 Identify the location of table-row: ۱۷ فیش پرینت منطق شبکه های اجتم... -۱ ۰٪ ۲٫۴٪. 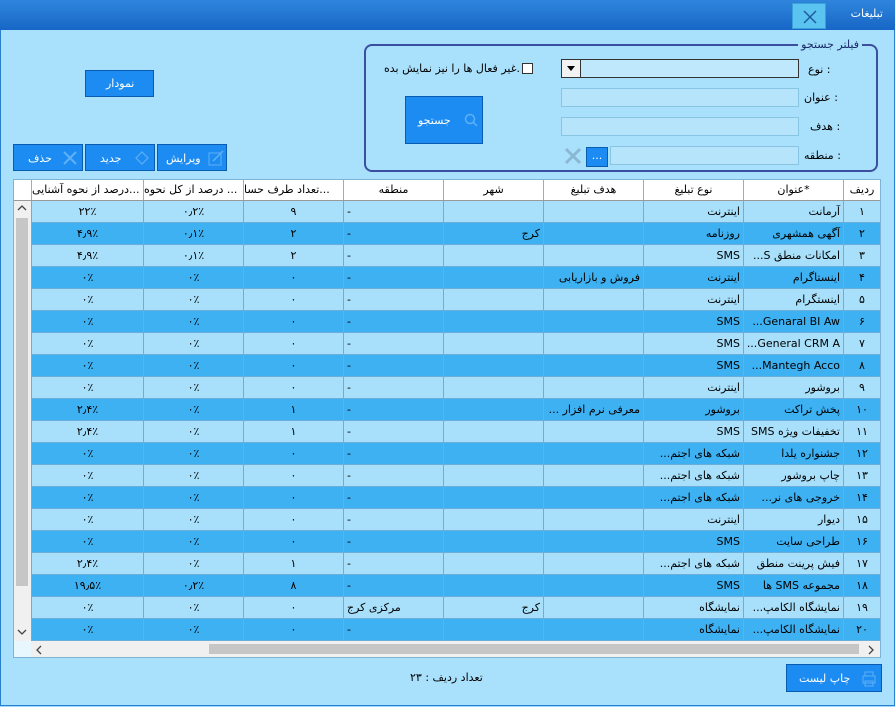
(447, 564).